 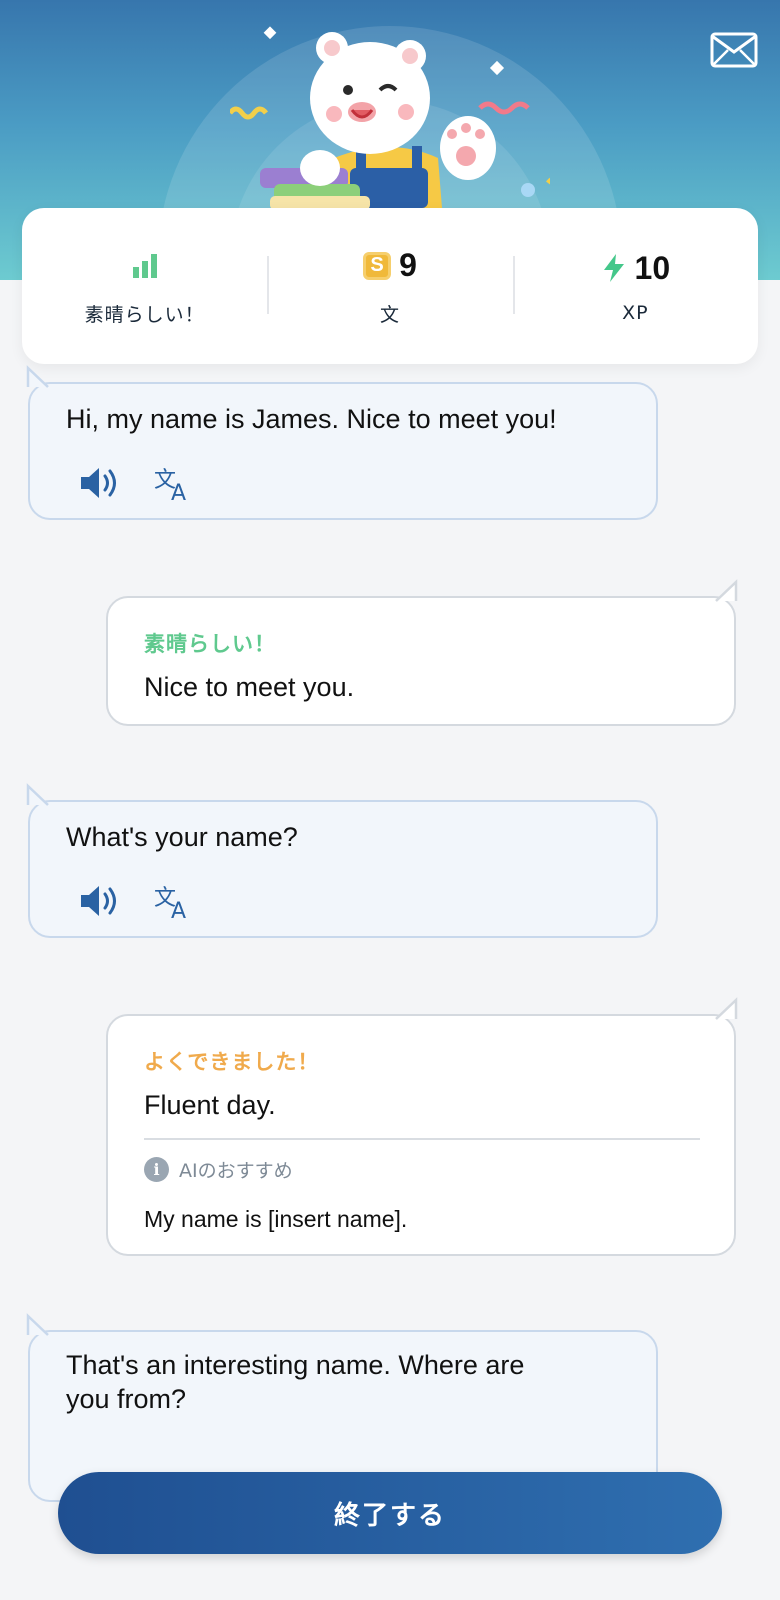 What do you see at coordinates (377, 265) in the screenshot?
I see `s-badge-icon: S` at bounding box center [377, 265].